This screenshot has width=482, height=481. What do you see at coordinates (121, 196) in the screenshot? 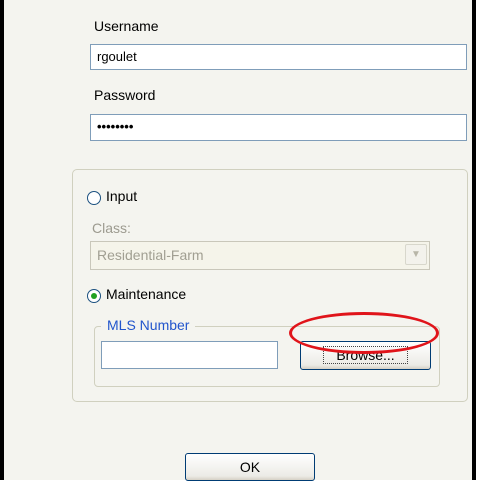
I see `input-radio-label: Input` at bounding box center [121, 196].